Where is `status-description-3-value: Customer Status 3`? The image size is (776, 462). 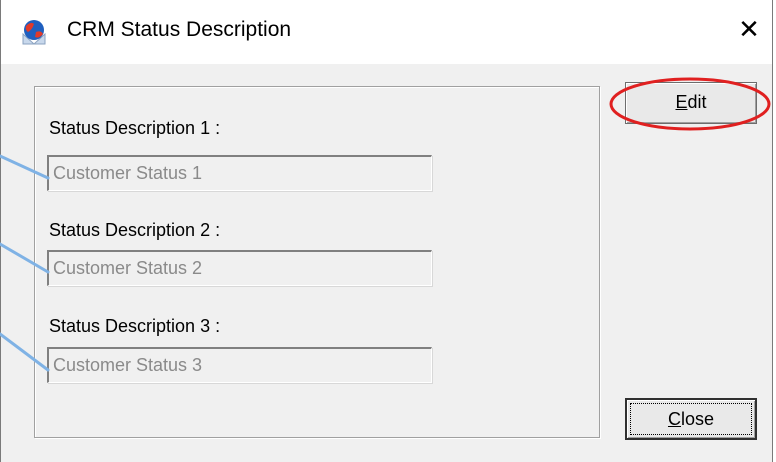 status-description-3-value: Customer Status 3 is located at coordinates (128, 365).